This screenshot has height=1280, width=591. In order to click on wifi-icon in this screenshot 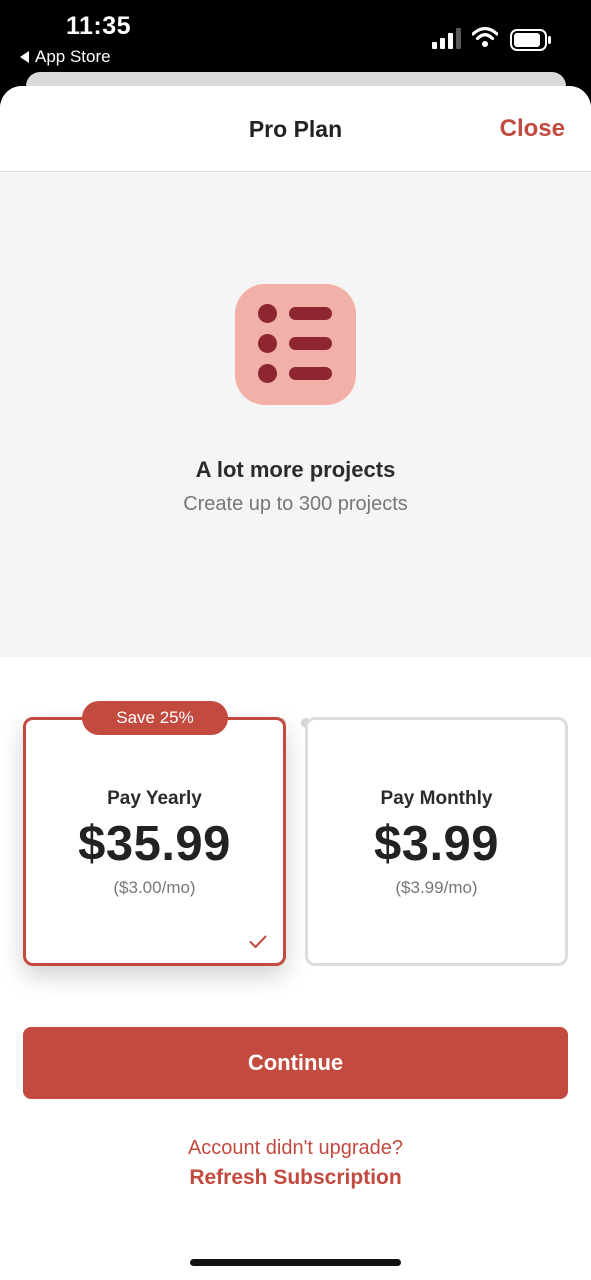, I will do `click(485, 36)`.